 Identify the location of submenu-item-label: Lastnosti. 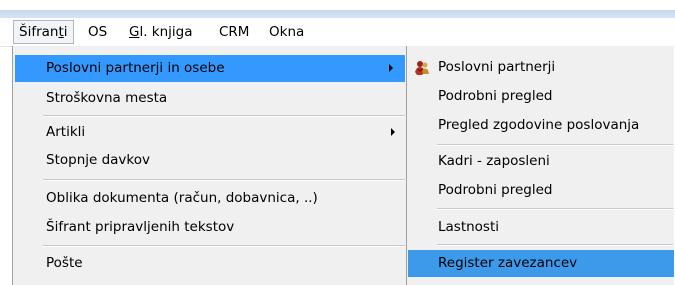
(469, 227).